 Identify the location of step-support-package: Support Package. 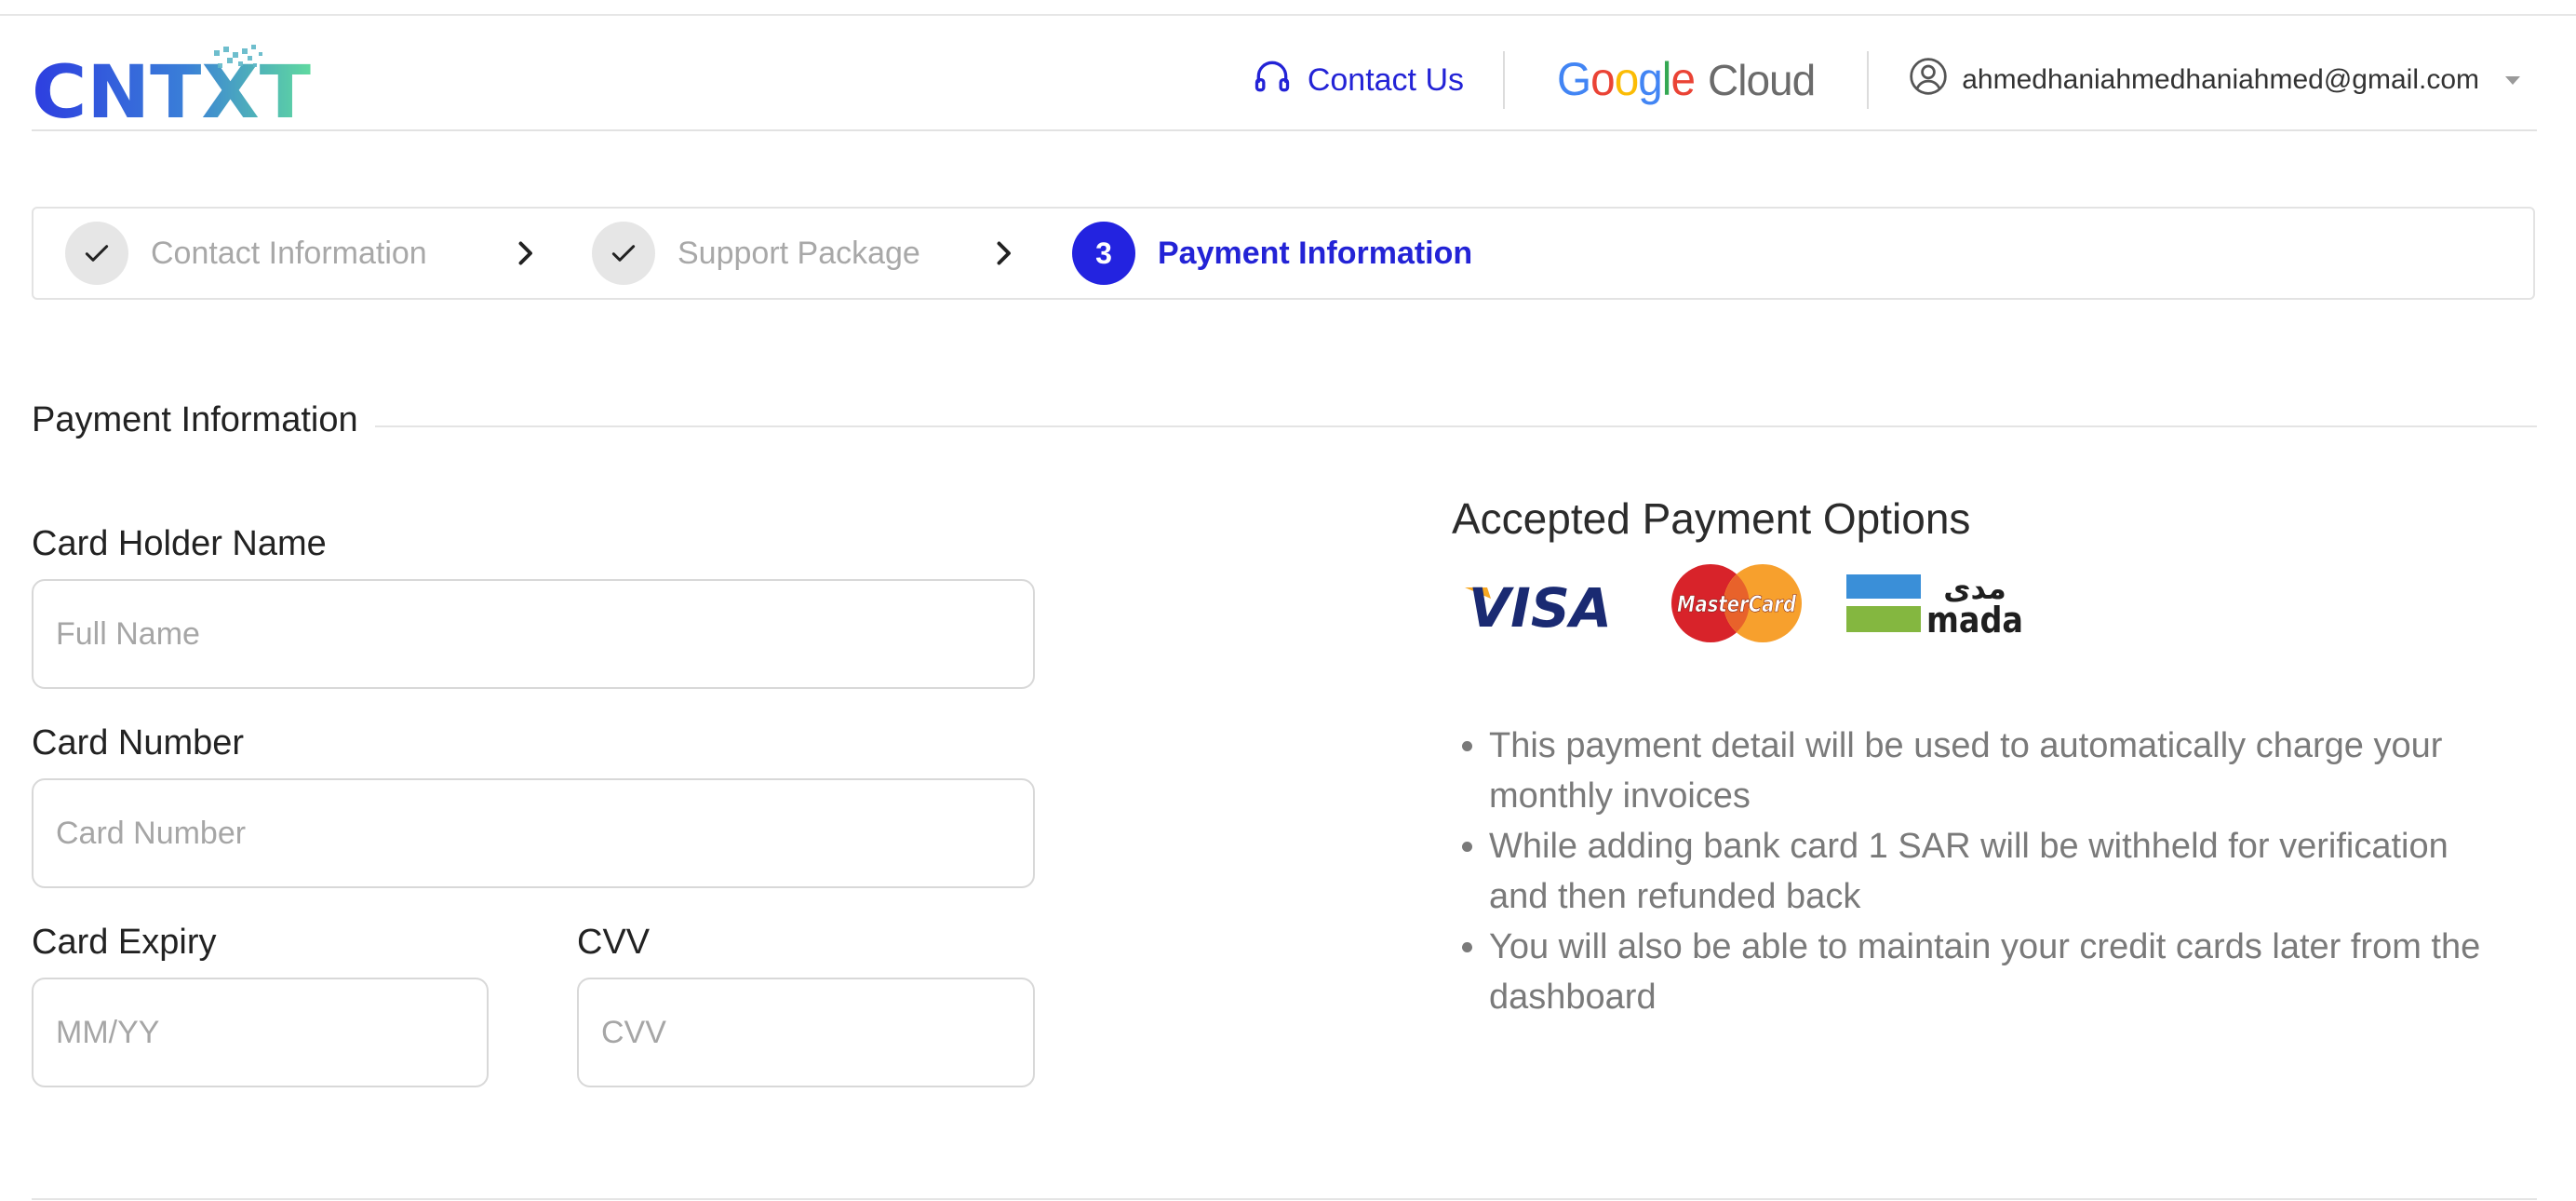
(756, 253).